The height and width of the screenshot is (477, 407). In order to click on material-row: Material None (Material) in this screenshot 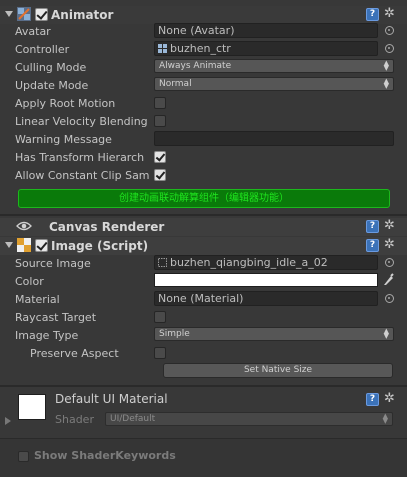, I will do `click(203, 299)`.